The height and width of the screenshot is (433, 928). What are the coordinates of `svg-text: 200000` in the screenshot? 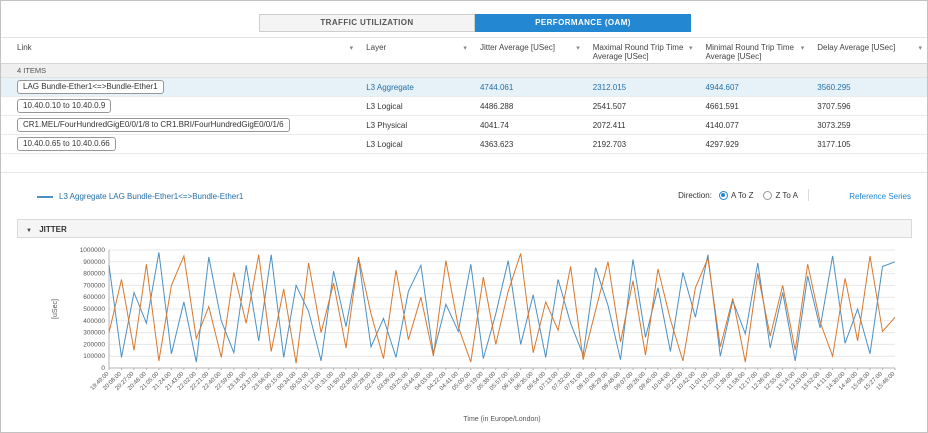 It's located at (94, 344).